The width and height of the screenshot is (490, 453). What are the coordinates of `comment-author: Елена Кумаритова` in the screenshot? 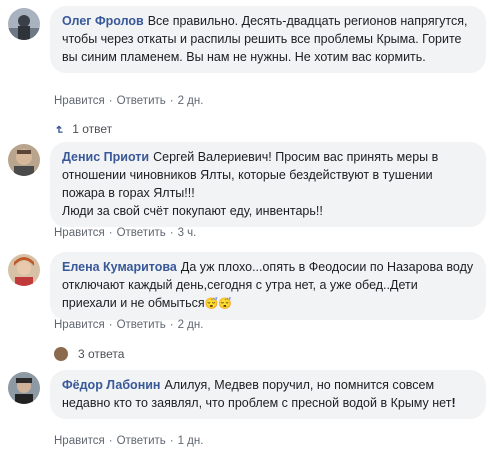 It's located at (119, 267).